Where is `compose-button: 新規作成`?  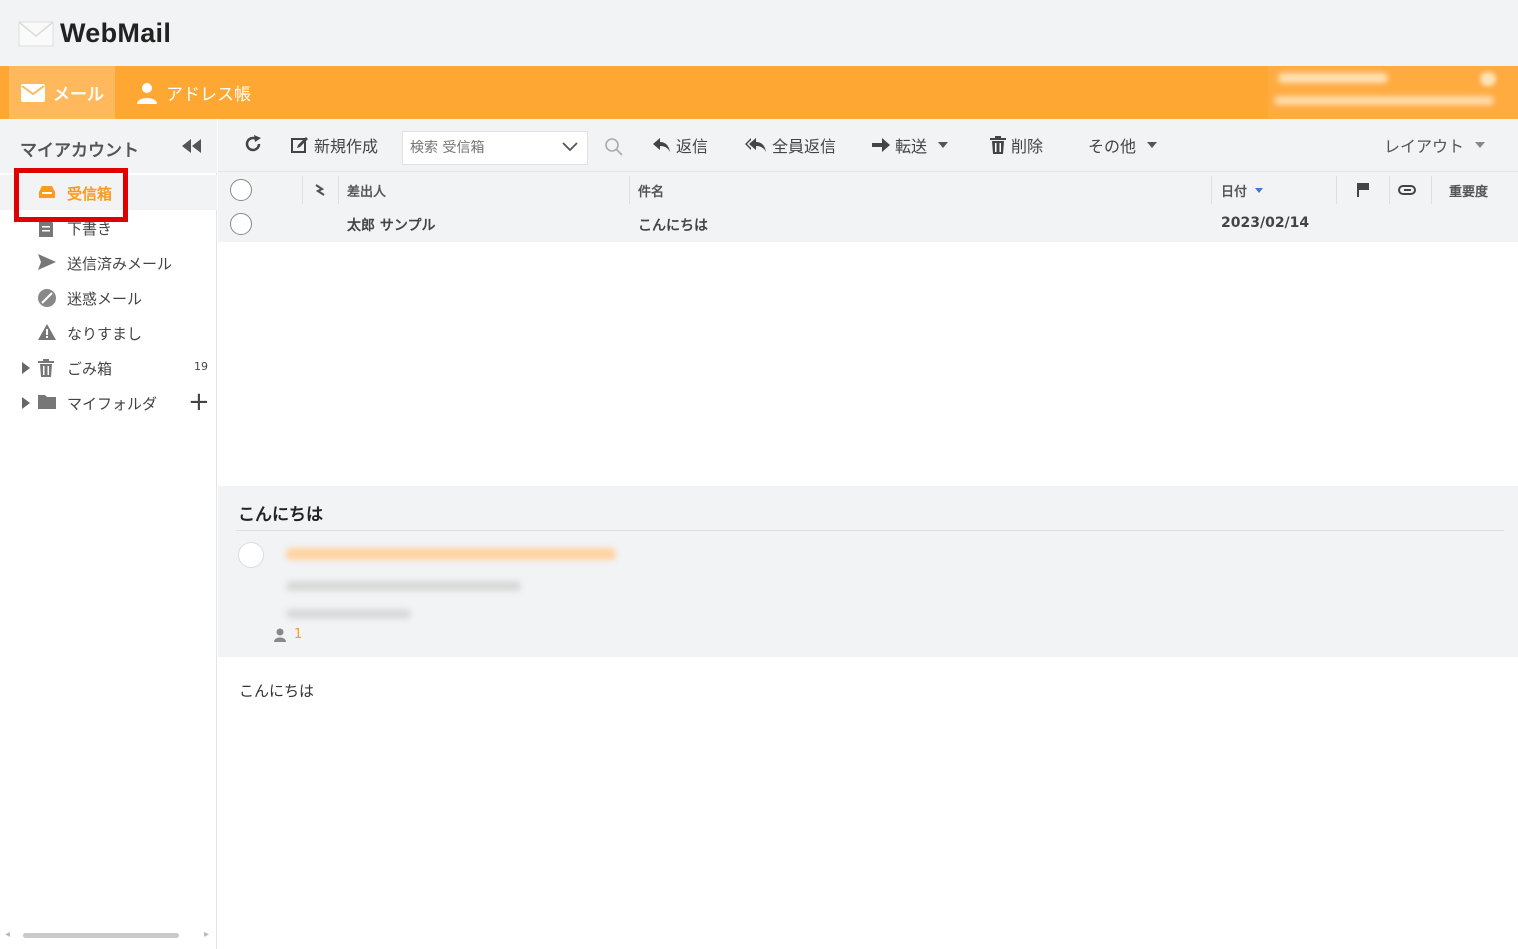
compose-button: 新規作成 is located at coordinates (334, 145).